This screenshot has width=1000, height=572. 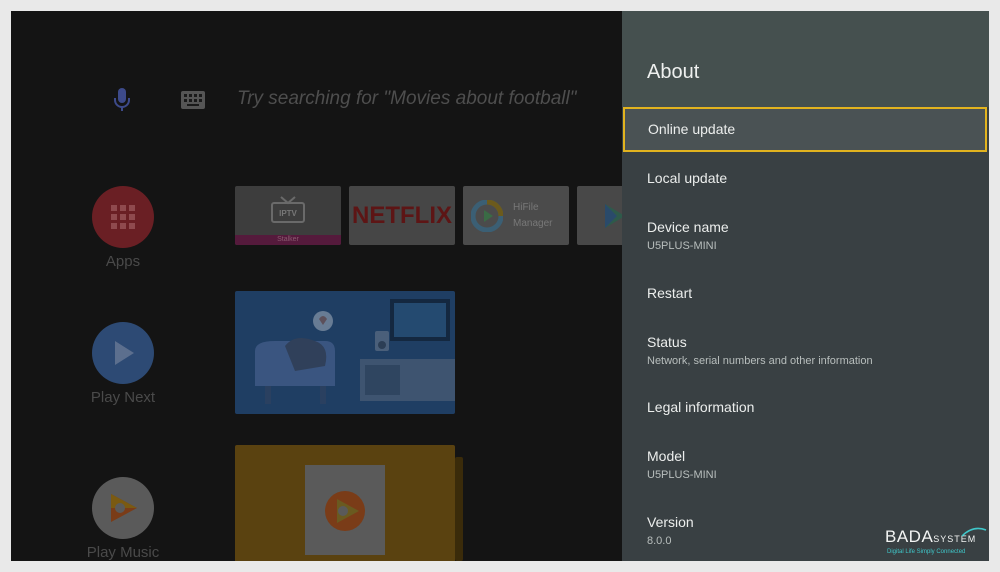 I want to click on app-card-hifile-manager: HiFile Manager, so click(x=516, y=215).